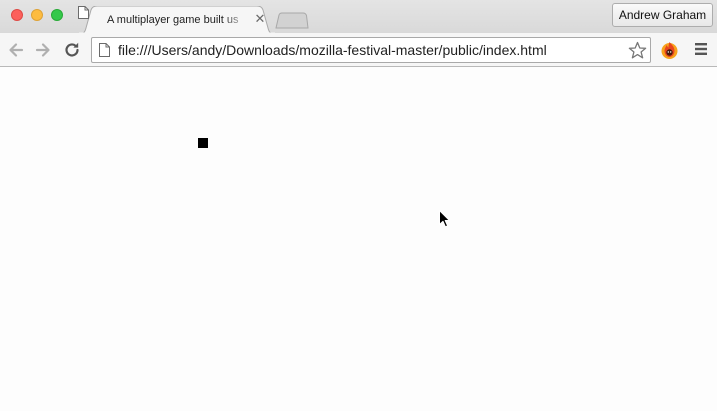  Describe the element at coordinates (444, 219) in the screenshot. I see `mouse-cursor-icon` at that location.